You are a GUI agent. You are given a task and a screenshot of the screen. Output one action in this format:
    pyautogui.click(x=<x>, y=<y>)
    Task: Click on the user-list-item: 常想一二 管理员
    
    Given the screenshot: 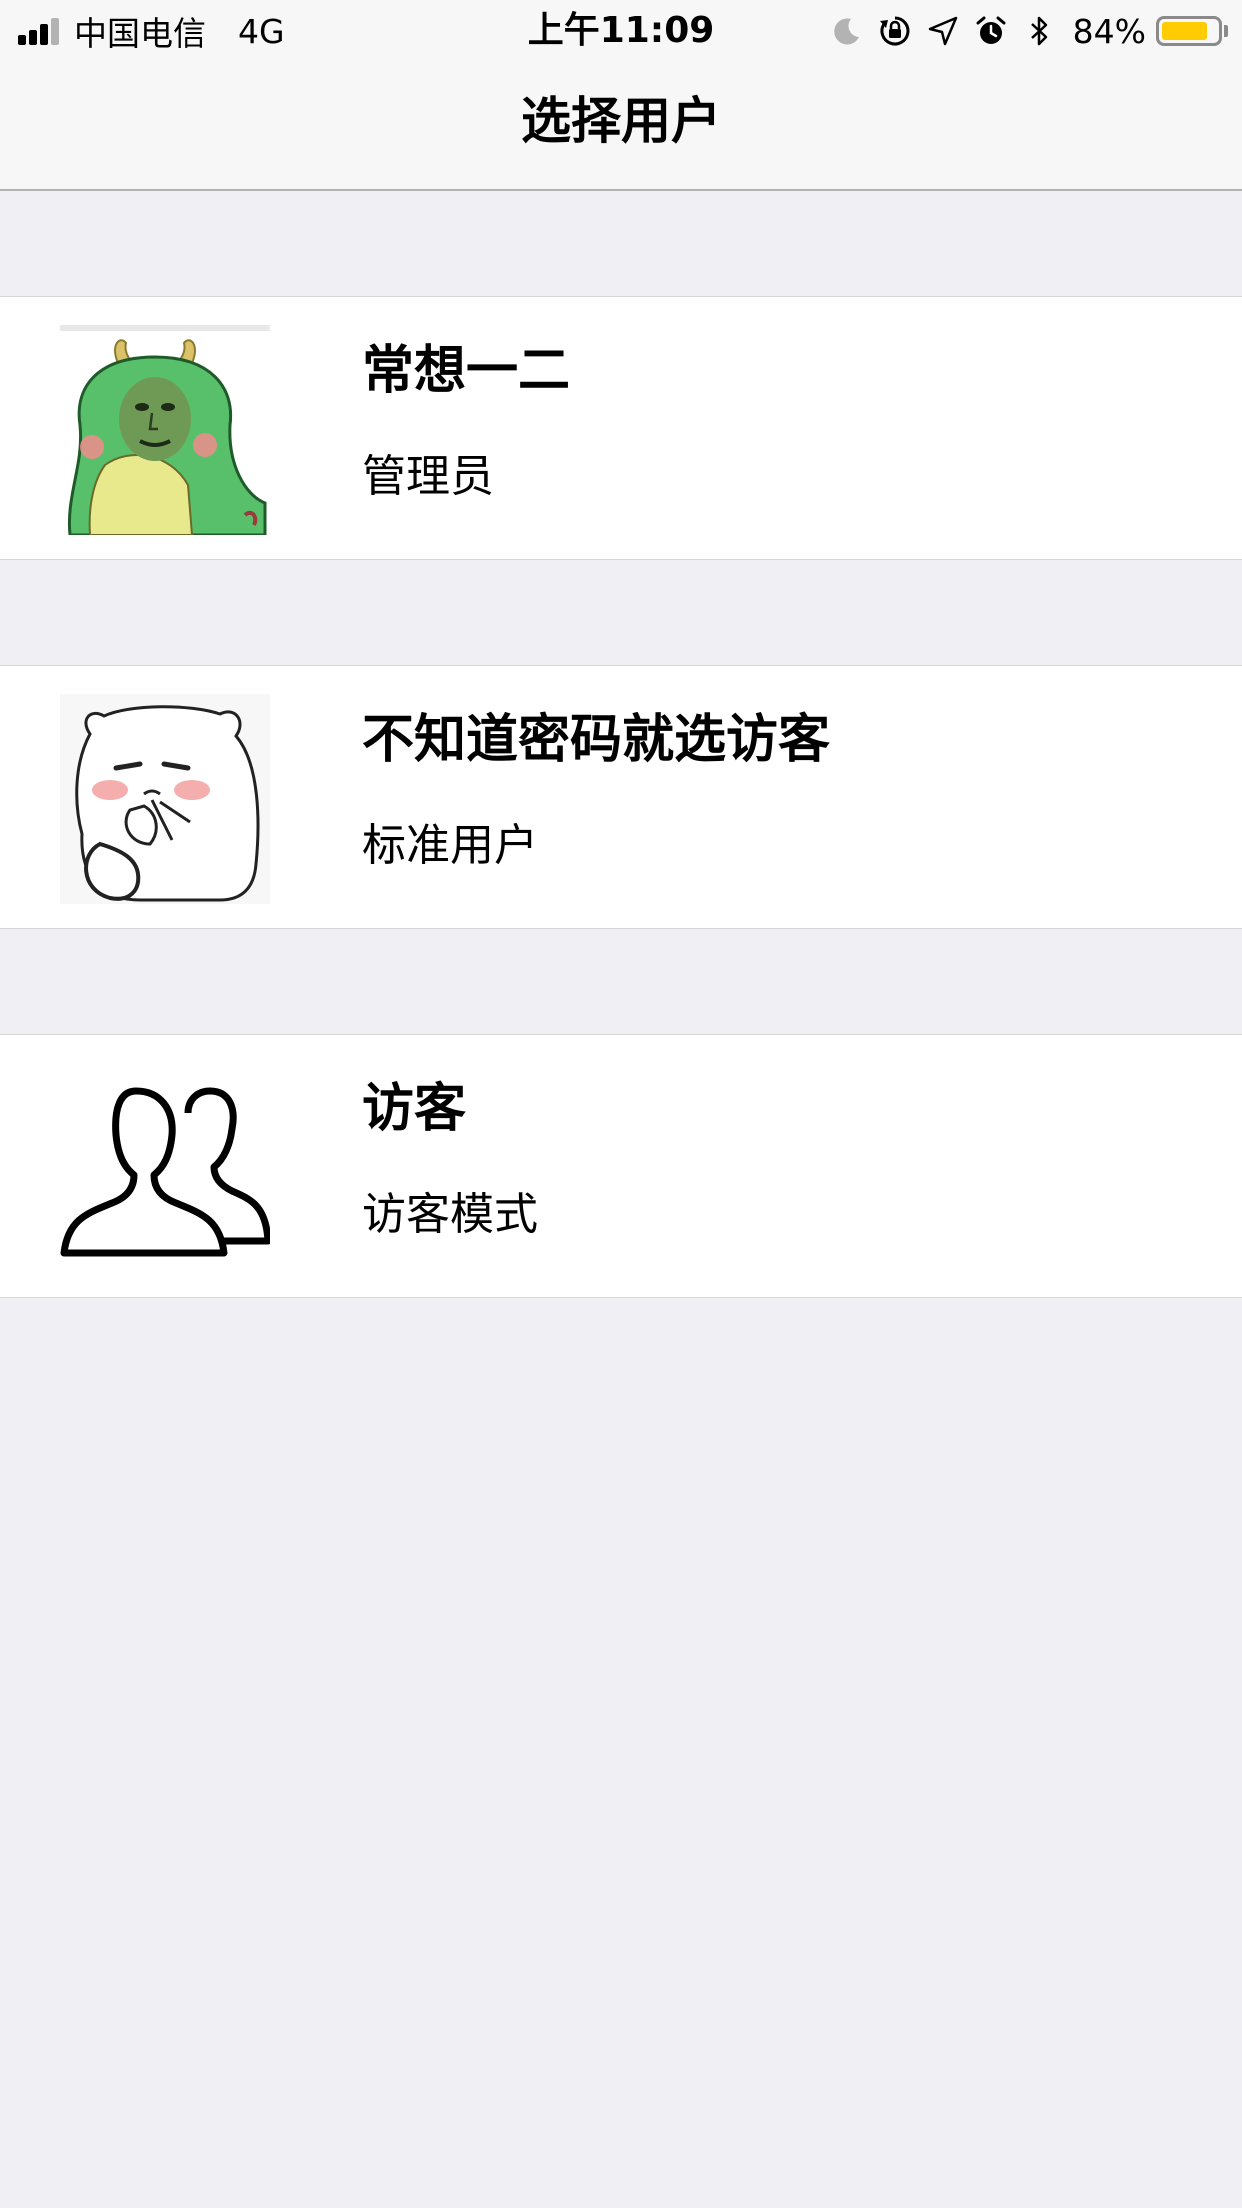 What is the action you would take?
    pyautogui.click(x=621, y=428)
    